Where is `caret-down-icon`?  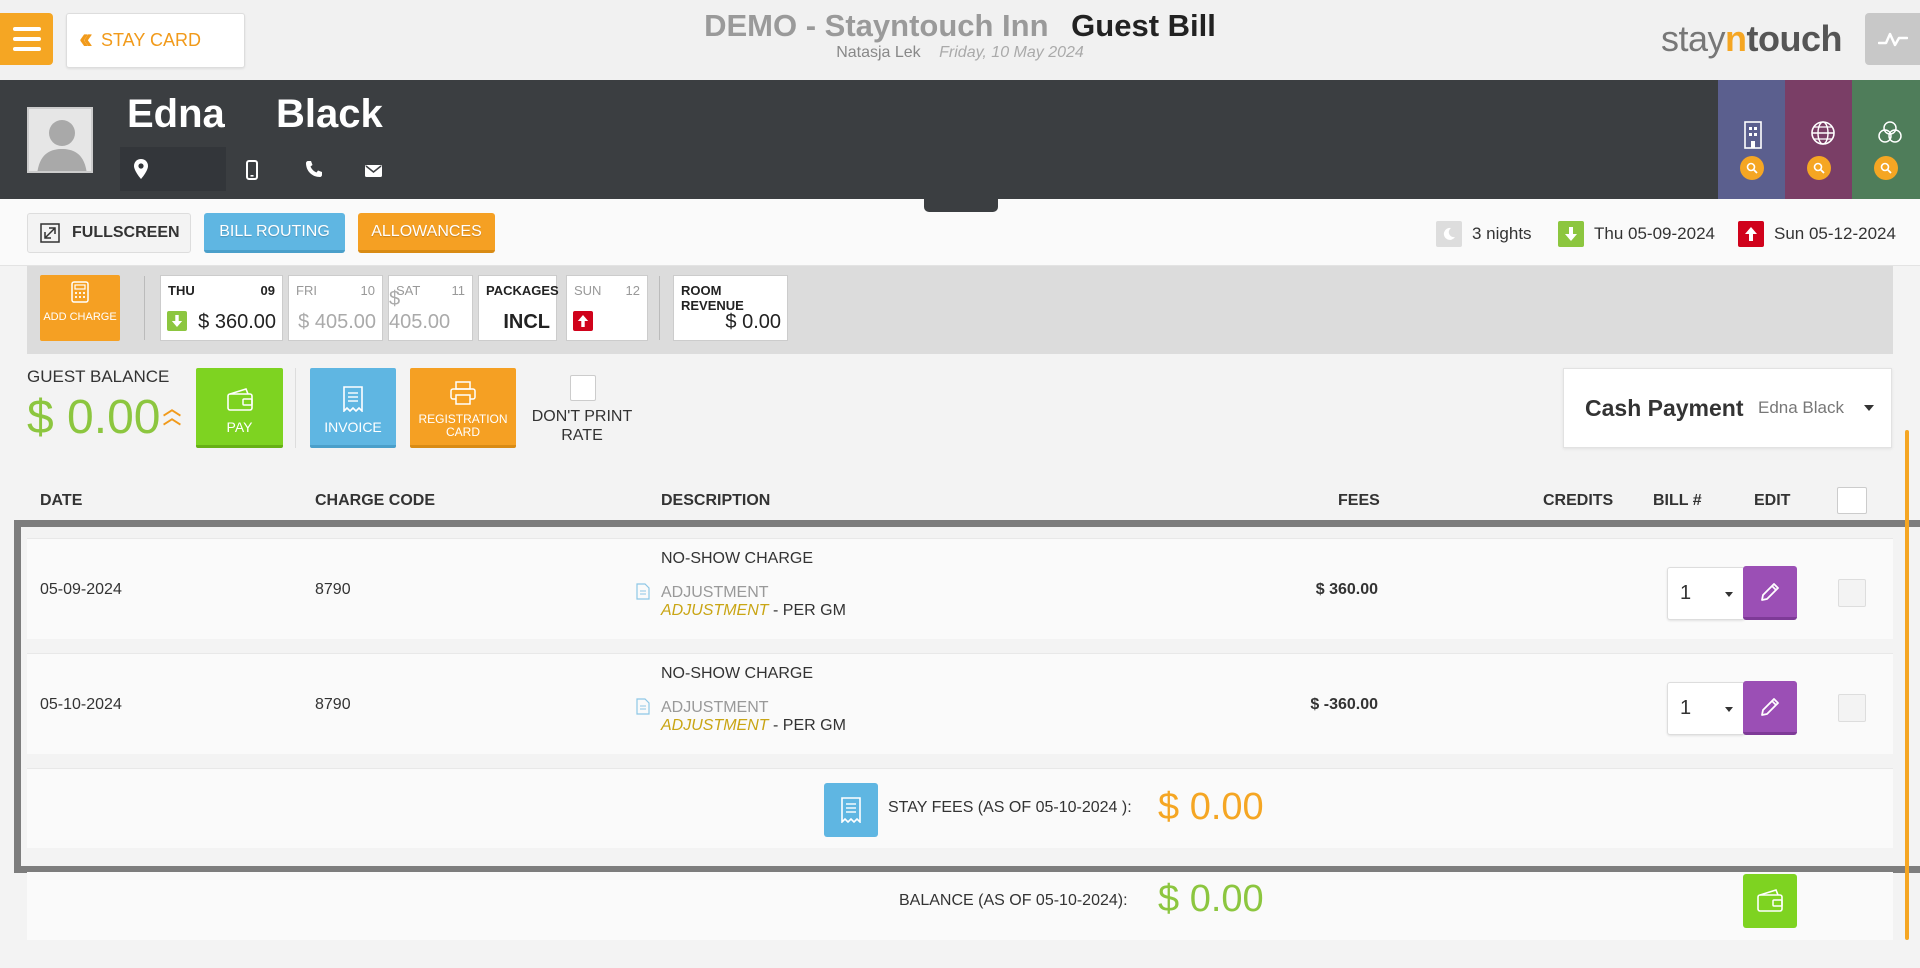 caret-down-icon is located at coordinates (1869, 408).